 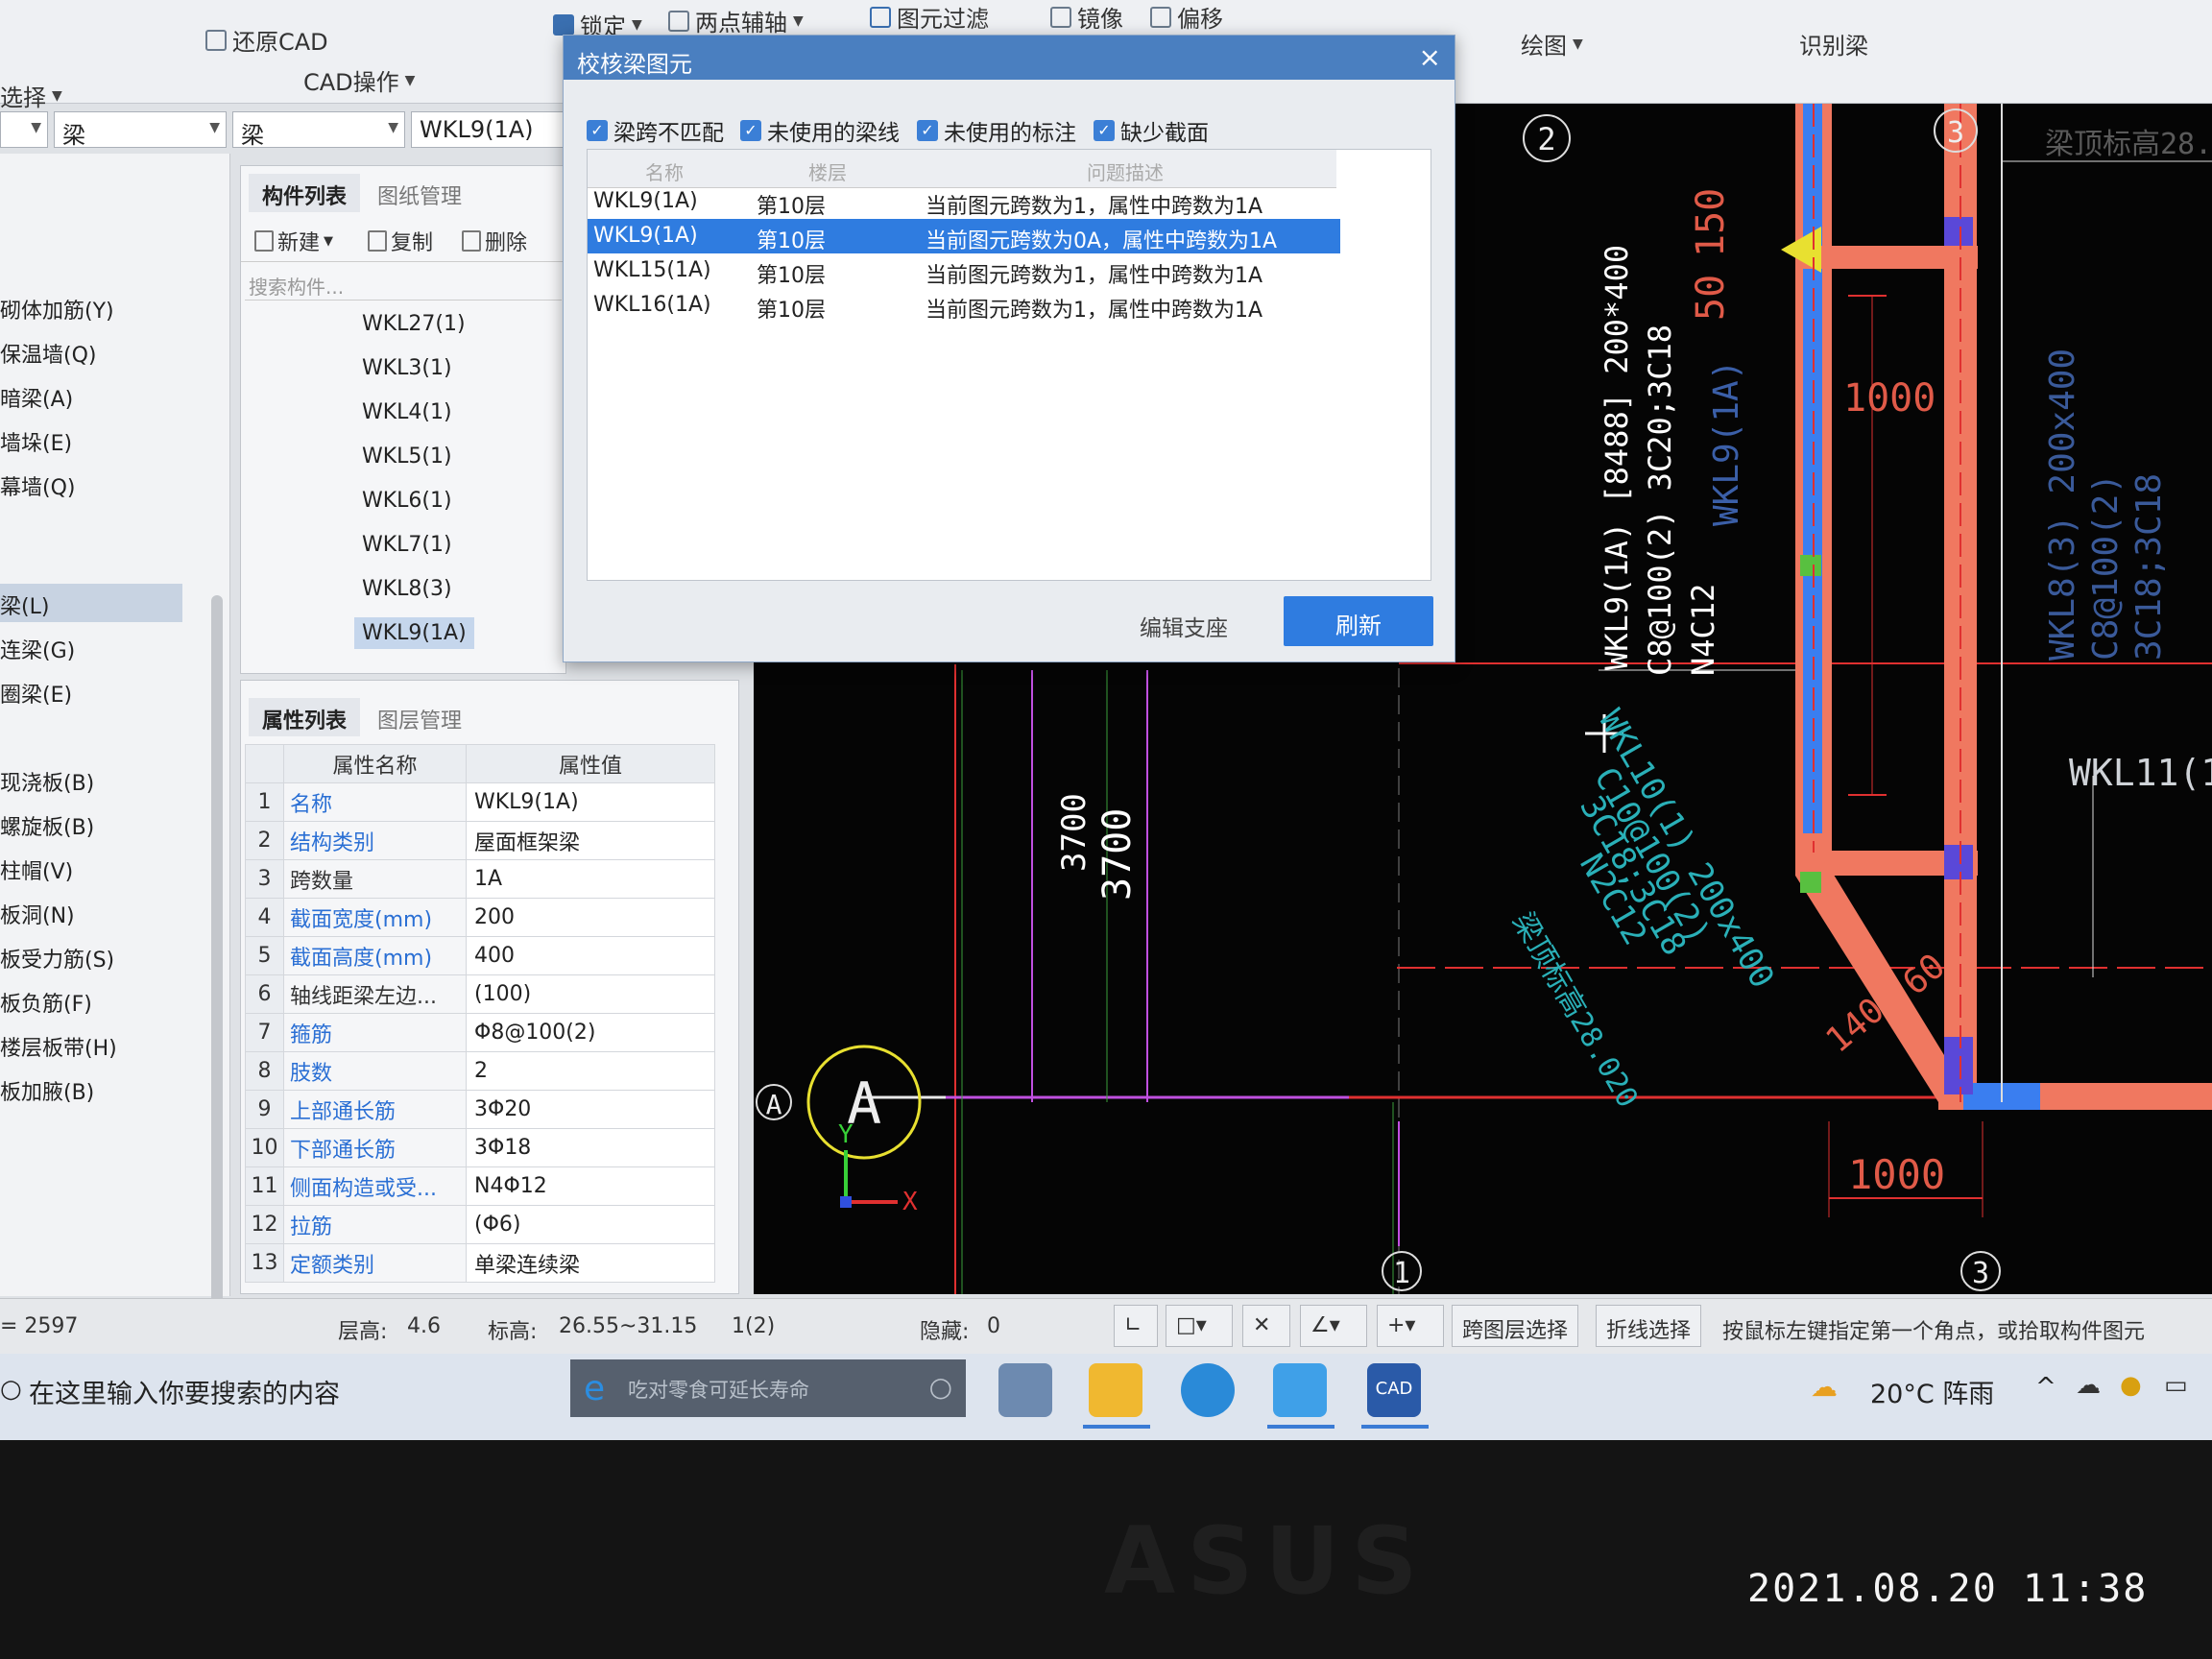 What do you see at coordinates (91, 603) in the screenshot?
I see `nav-item-beam: 梁(L)` at bounding box center [91, 603].